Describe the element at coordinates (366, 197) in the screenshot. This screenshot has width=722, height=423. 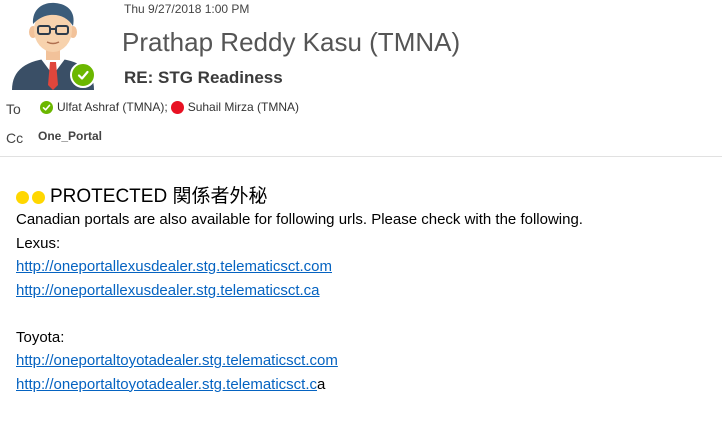
I see `protected-classification: PROTECTED 関係者外秘` at that location.